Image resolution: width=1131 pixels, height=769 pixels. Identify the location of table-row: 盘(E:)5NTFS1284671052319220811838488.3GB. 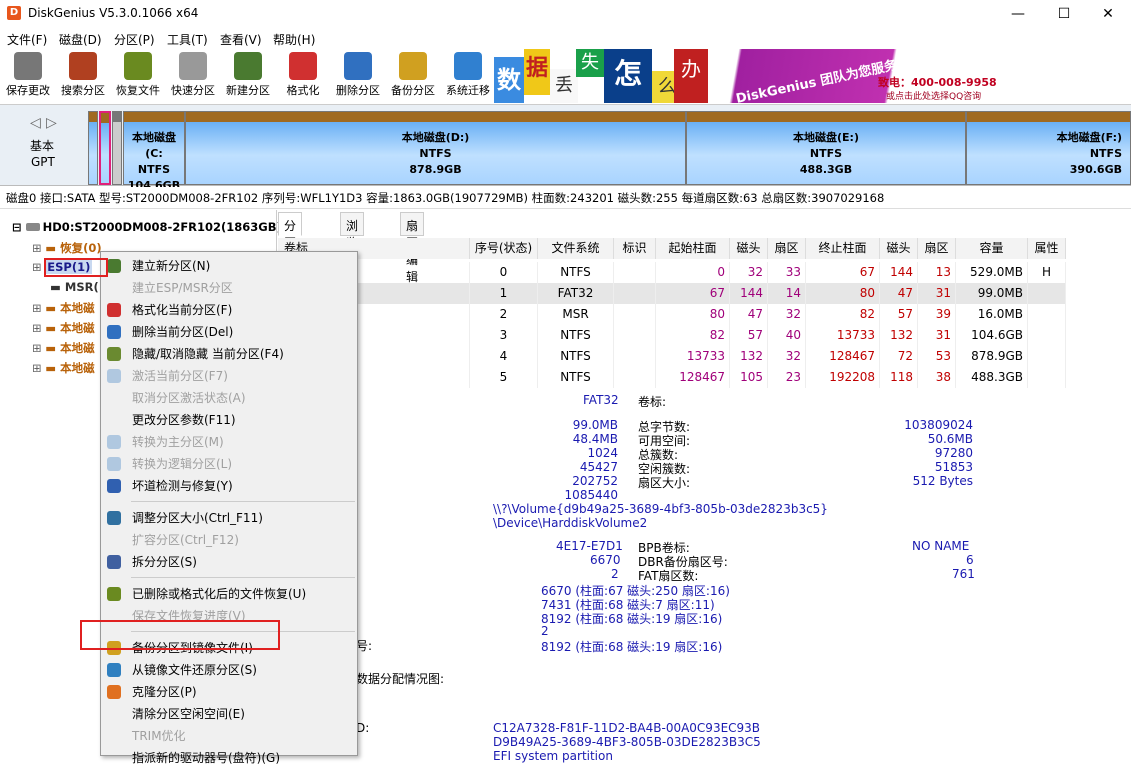
(672, 377).